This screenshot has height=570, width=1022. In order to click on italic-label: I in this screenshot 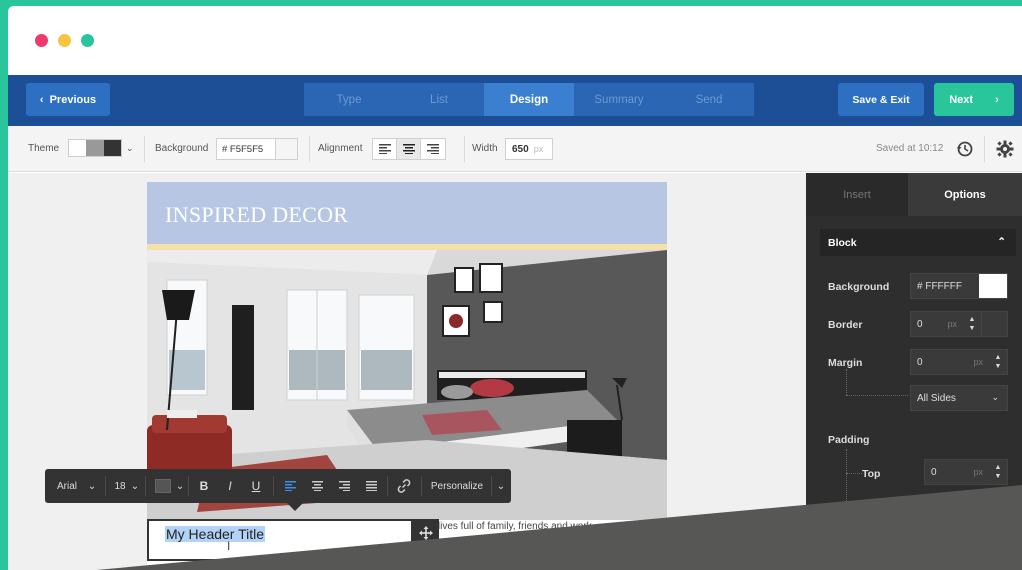, I will do `click(230, 486)`.